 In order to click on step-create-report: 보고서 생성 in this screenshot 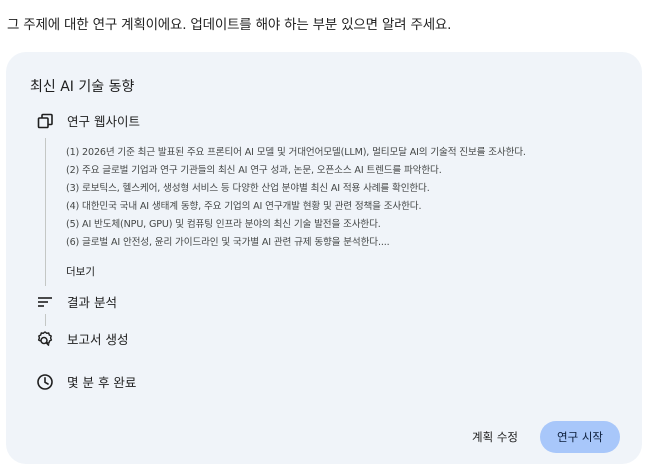, I will do `click(82, 338)`.